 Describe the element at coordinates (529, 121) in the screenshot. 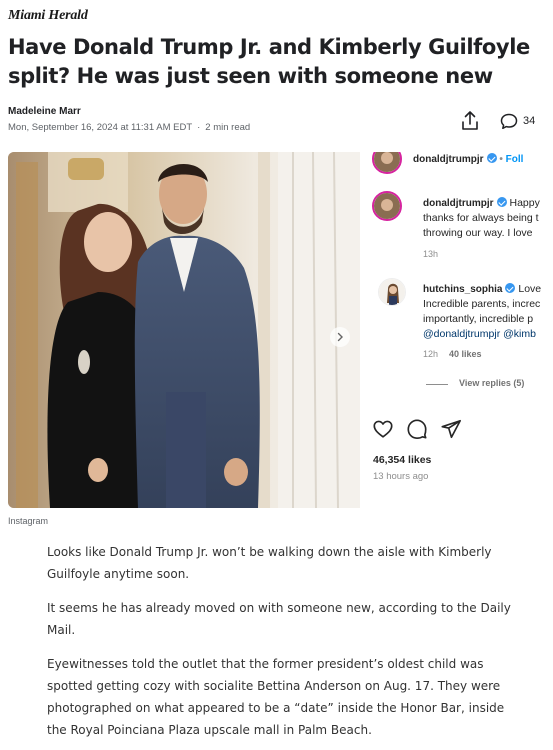

I see `comment-count: 34` at that location.